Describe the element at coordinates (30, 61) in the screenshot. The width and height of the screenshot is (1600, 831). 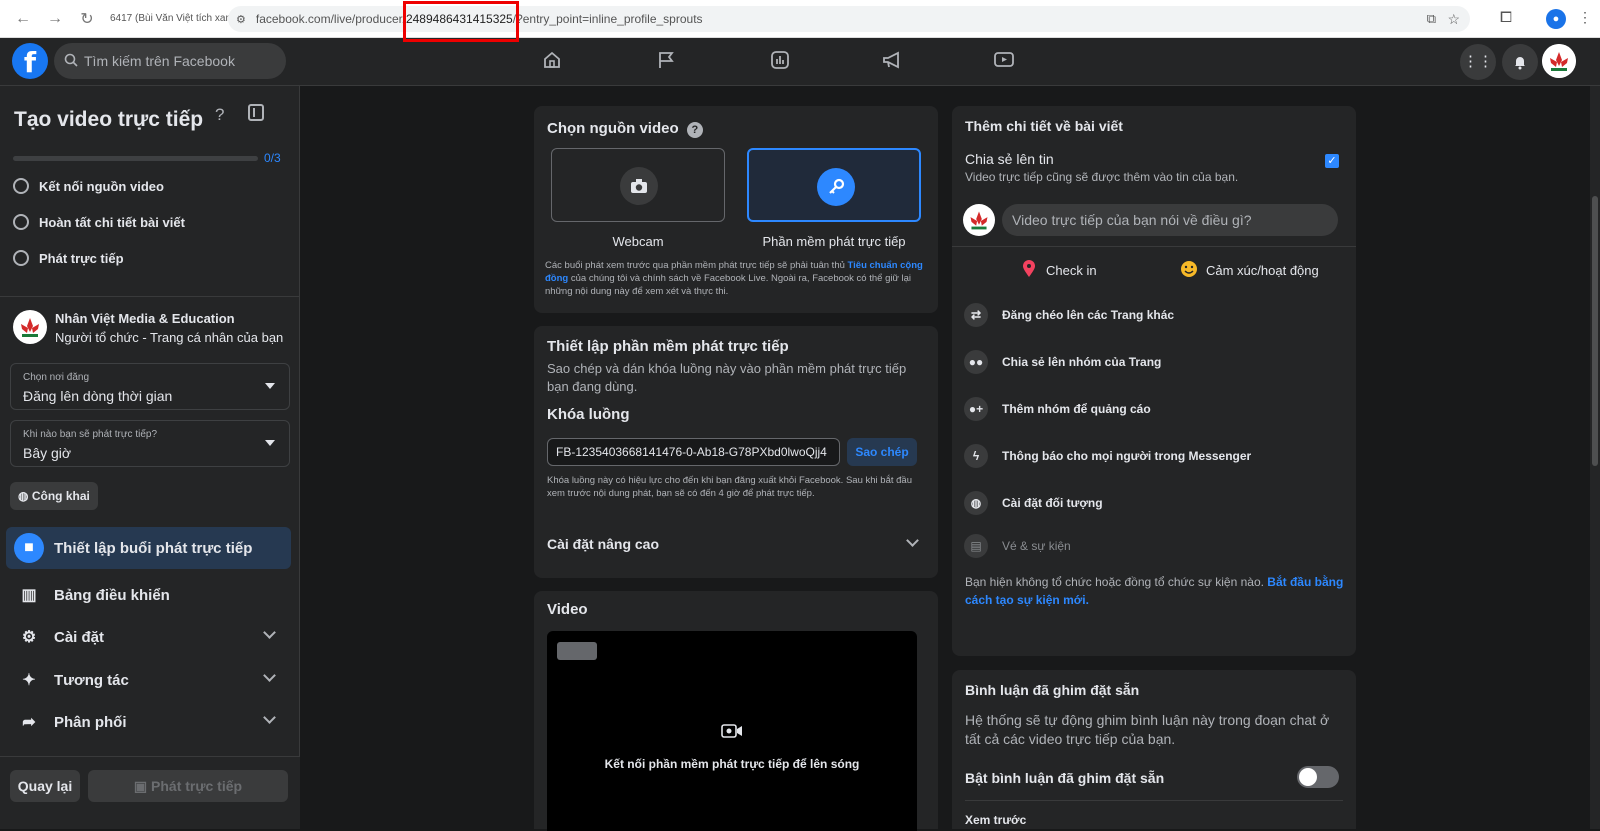
I see `facebook-logo: f` at that location.